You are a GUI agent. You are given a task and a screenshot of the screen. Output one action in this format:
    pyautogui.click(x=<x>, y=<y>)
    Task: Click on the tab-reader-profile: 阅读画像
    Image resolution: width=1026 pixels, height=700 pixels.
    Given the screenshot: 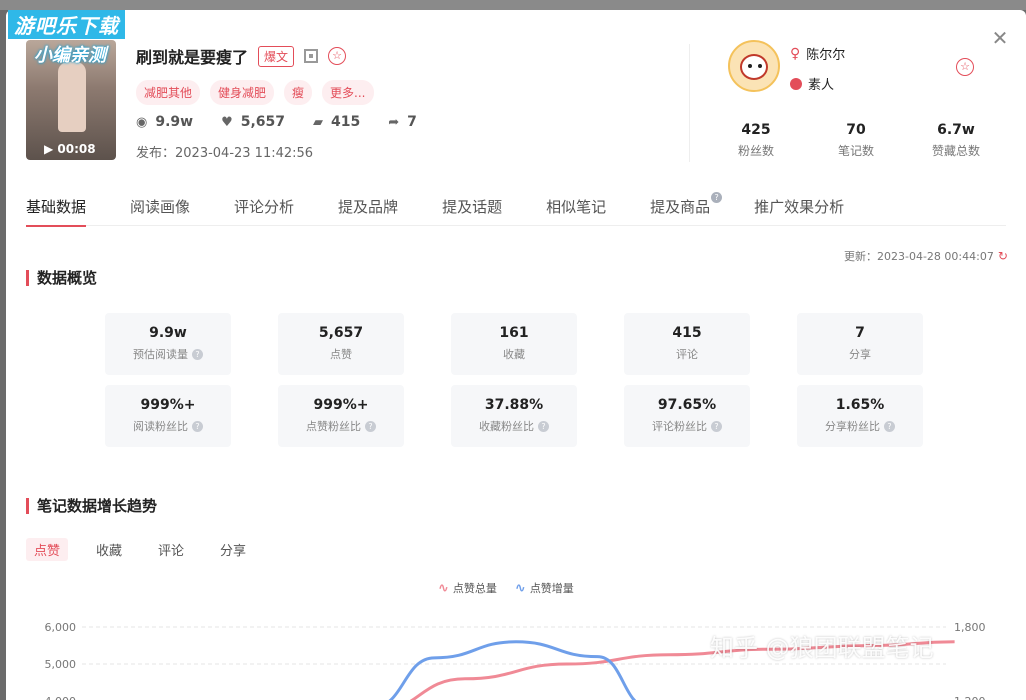 What is the action you would take?
    pyautogui.click(x=160, y=211)
    